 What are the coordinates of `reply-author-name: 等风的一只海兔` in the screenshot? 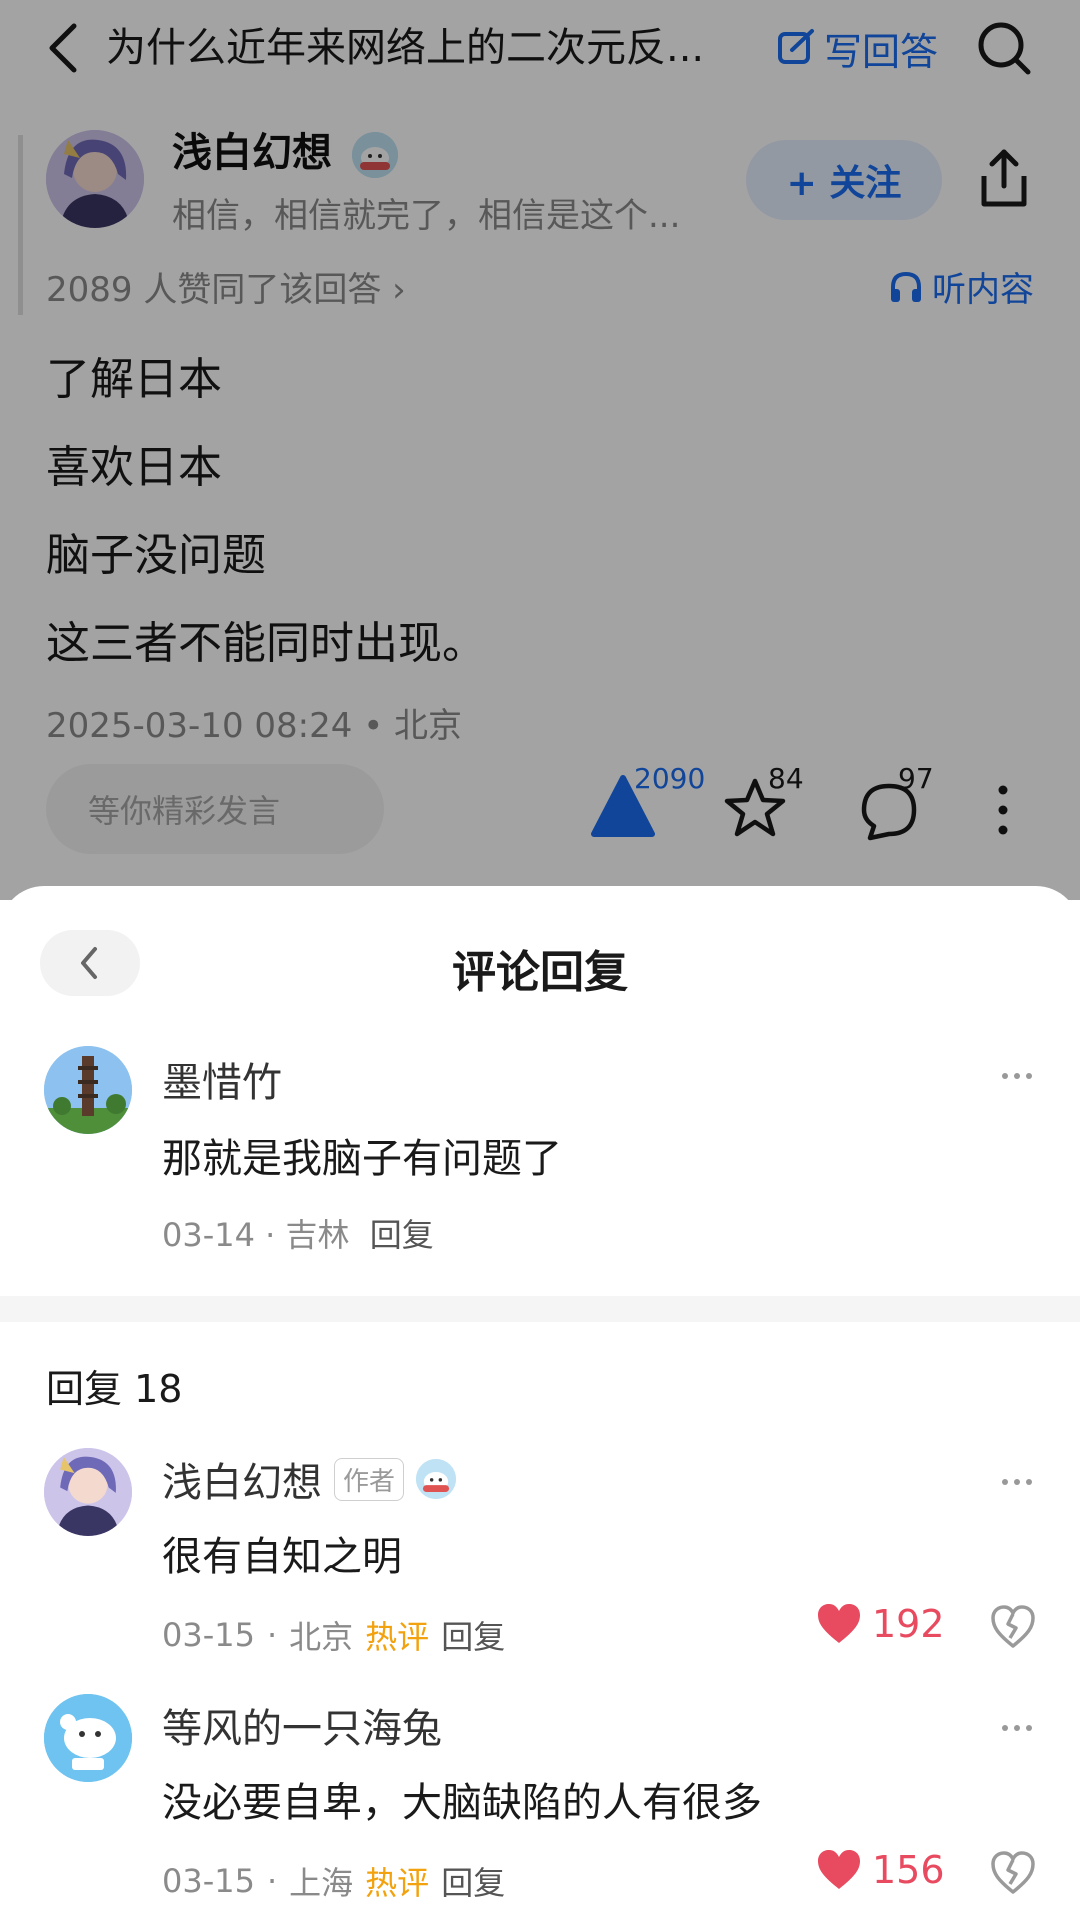 It's located at (302, 1725).